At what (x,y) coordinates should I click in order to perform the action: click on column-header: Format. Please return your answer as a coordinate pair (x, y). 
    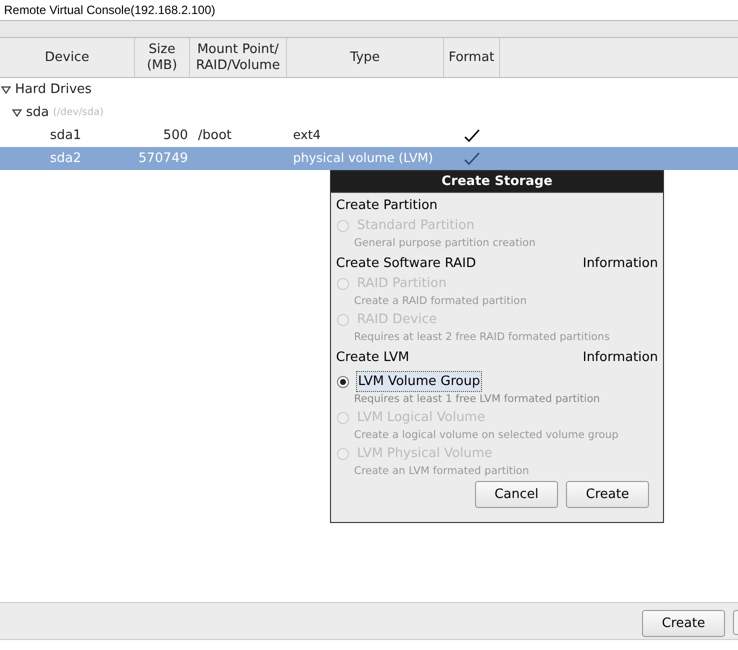
    Looking at the image, I should click on (471, 58).